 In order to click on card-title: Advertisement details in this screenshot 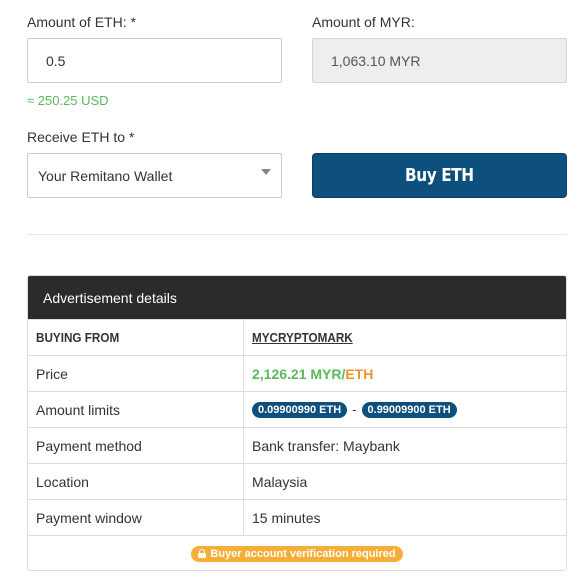, I will do `click(110, 297)`.